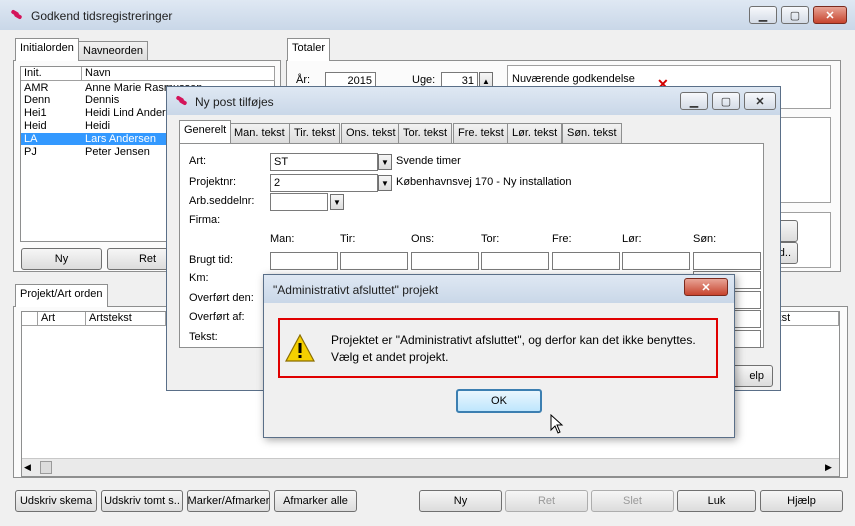 The height and width of the screenshot is (526, 855). I want to click on minimize-button: ▁, so click(763, 15).